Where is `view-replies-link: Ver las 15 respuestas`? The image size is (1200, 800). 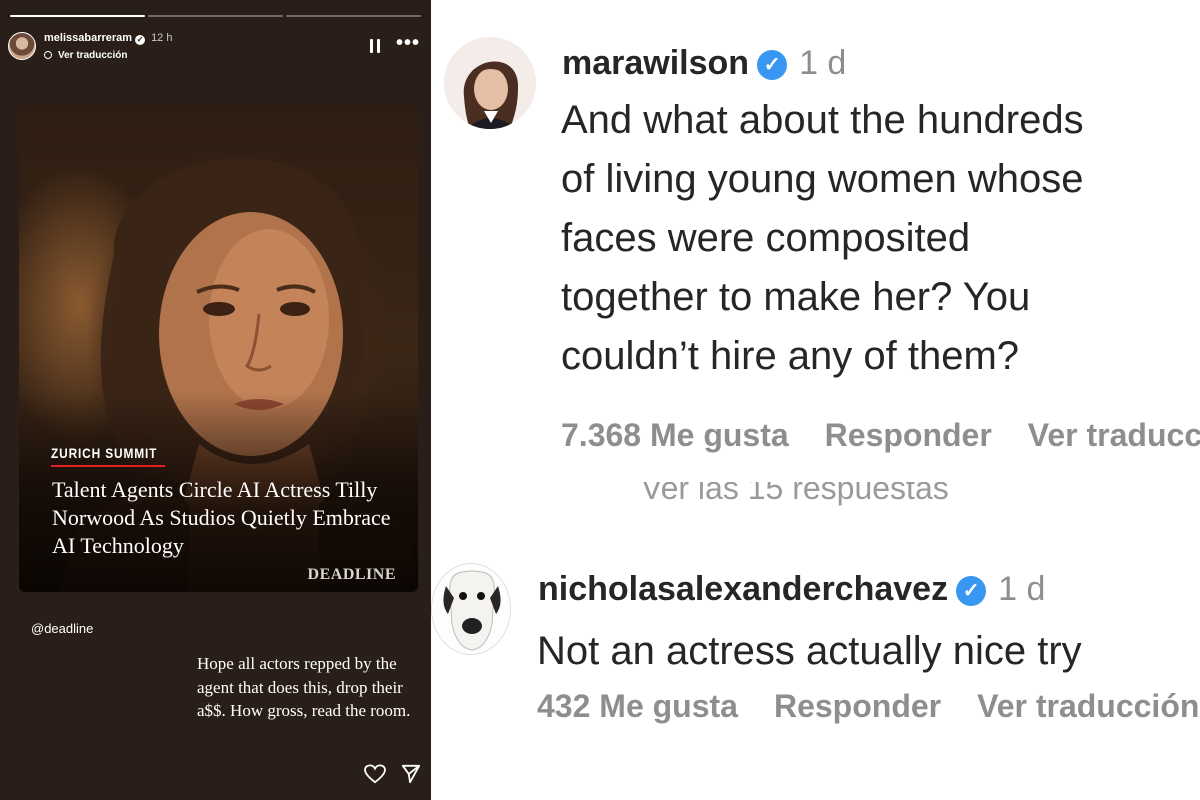
view-replies-link: Ver las 15 respuestas is located at coordinates (795, 494).